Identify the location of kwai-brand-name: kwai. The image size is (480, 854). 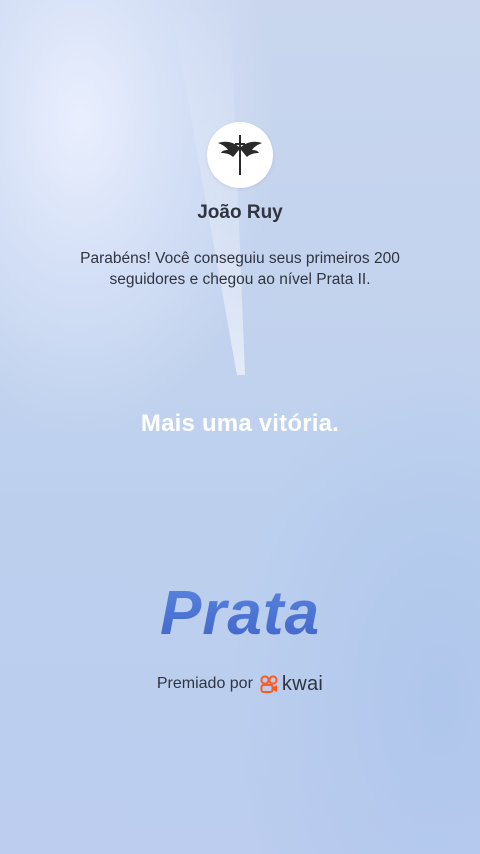
(302, 684).